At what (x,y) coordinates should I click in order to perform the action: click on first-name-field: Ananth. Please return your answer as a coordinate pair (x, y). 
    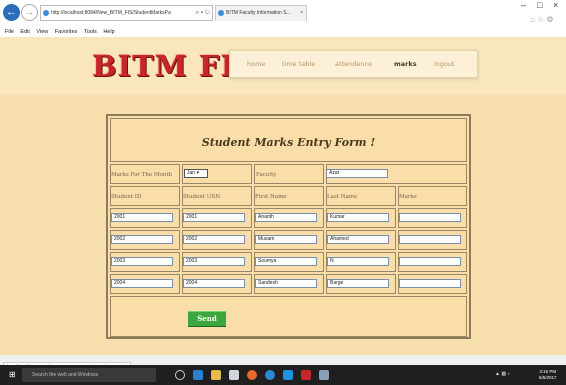
    Looking at the image, I should click on (286, 217).